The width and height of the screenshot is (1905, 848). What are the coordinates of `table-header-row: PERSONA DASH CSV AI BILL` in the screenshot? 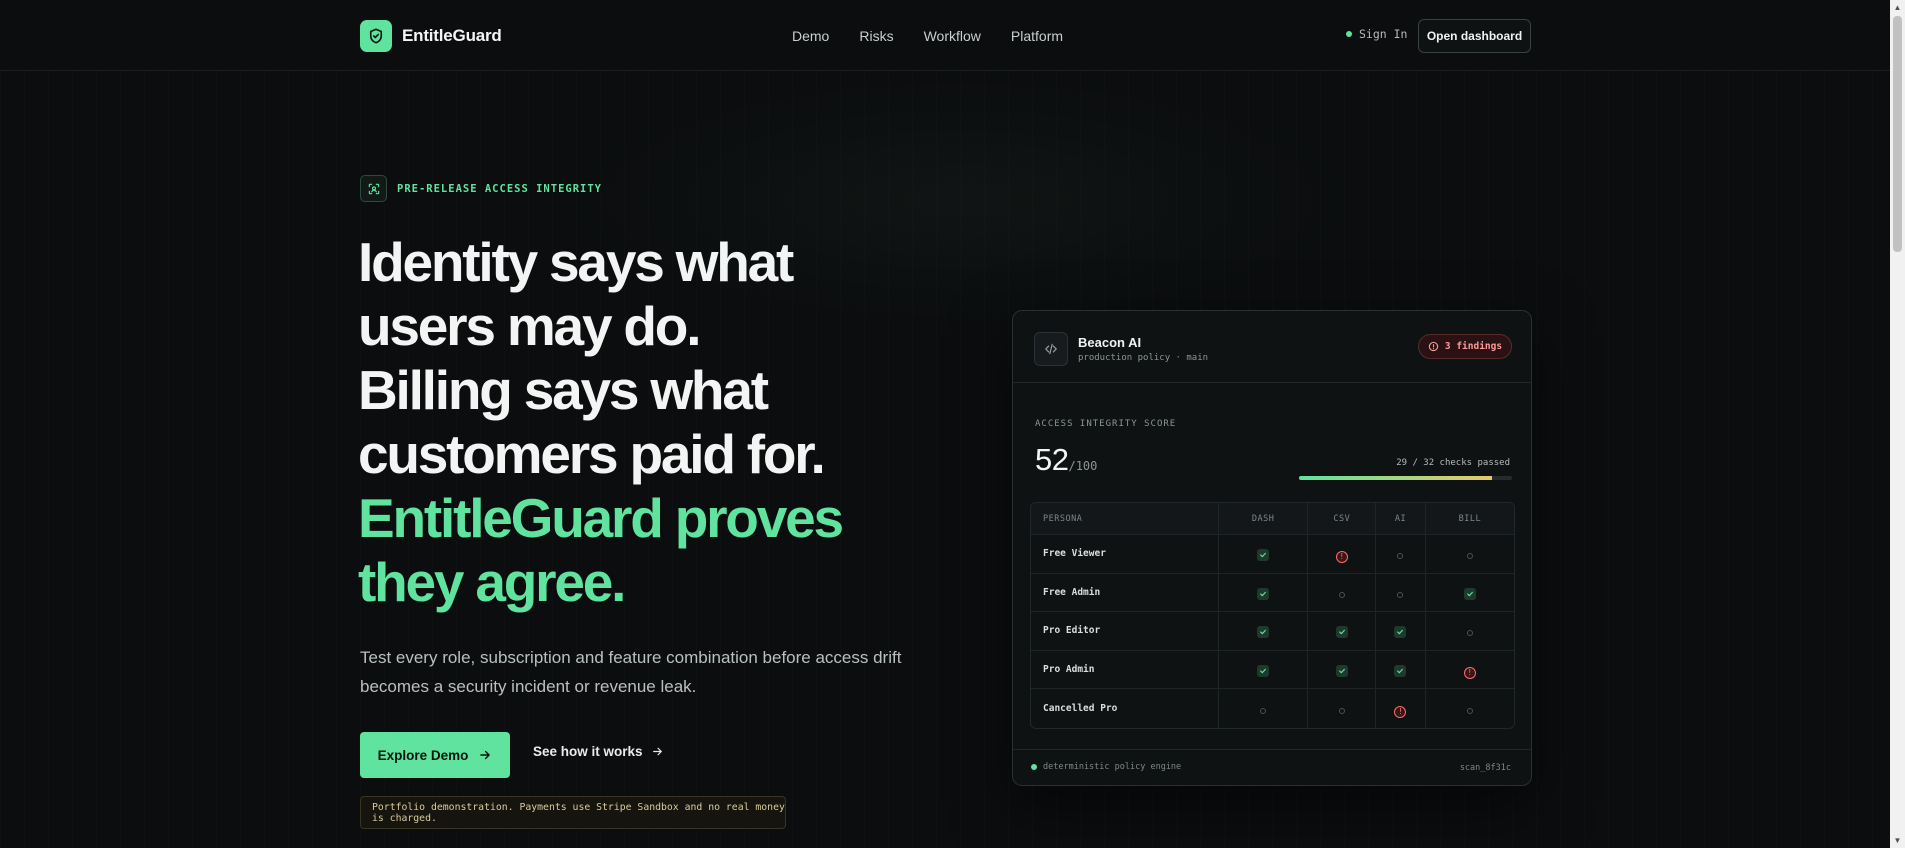 It's located at (1272, 519).